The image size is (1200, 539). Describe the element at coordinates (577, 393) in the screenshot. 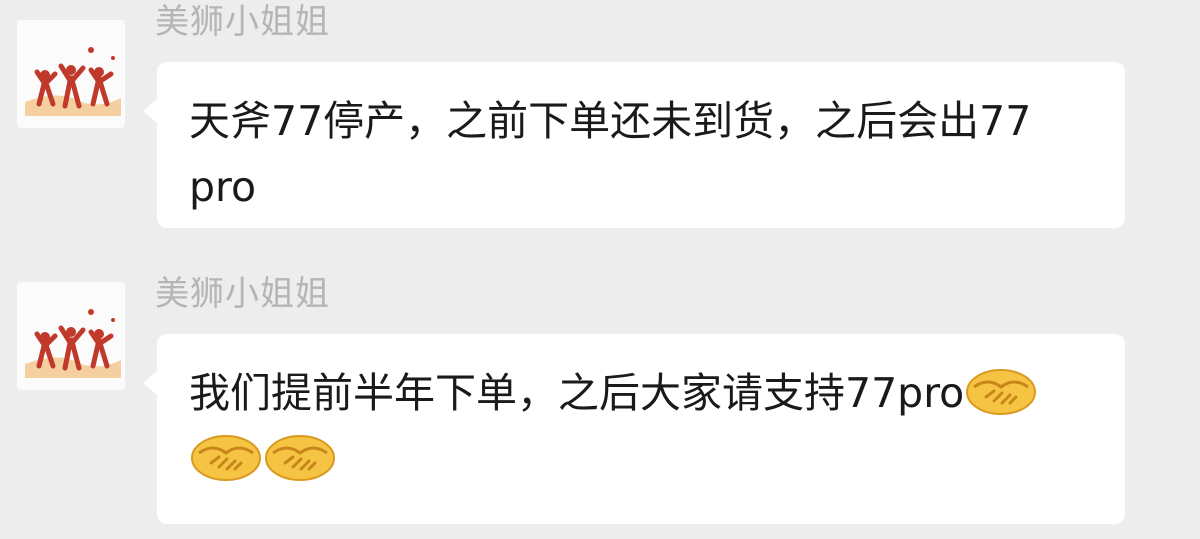

I see `message-text: 我们提前半年下单，之后大家请支持77pro` at that location.